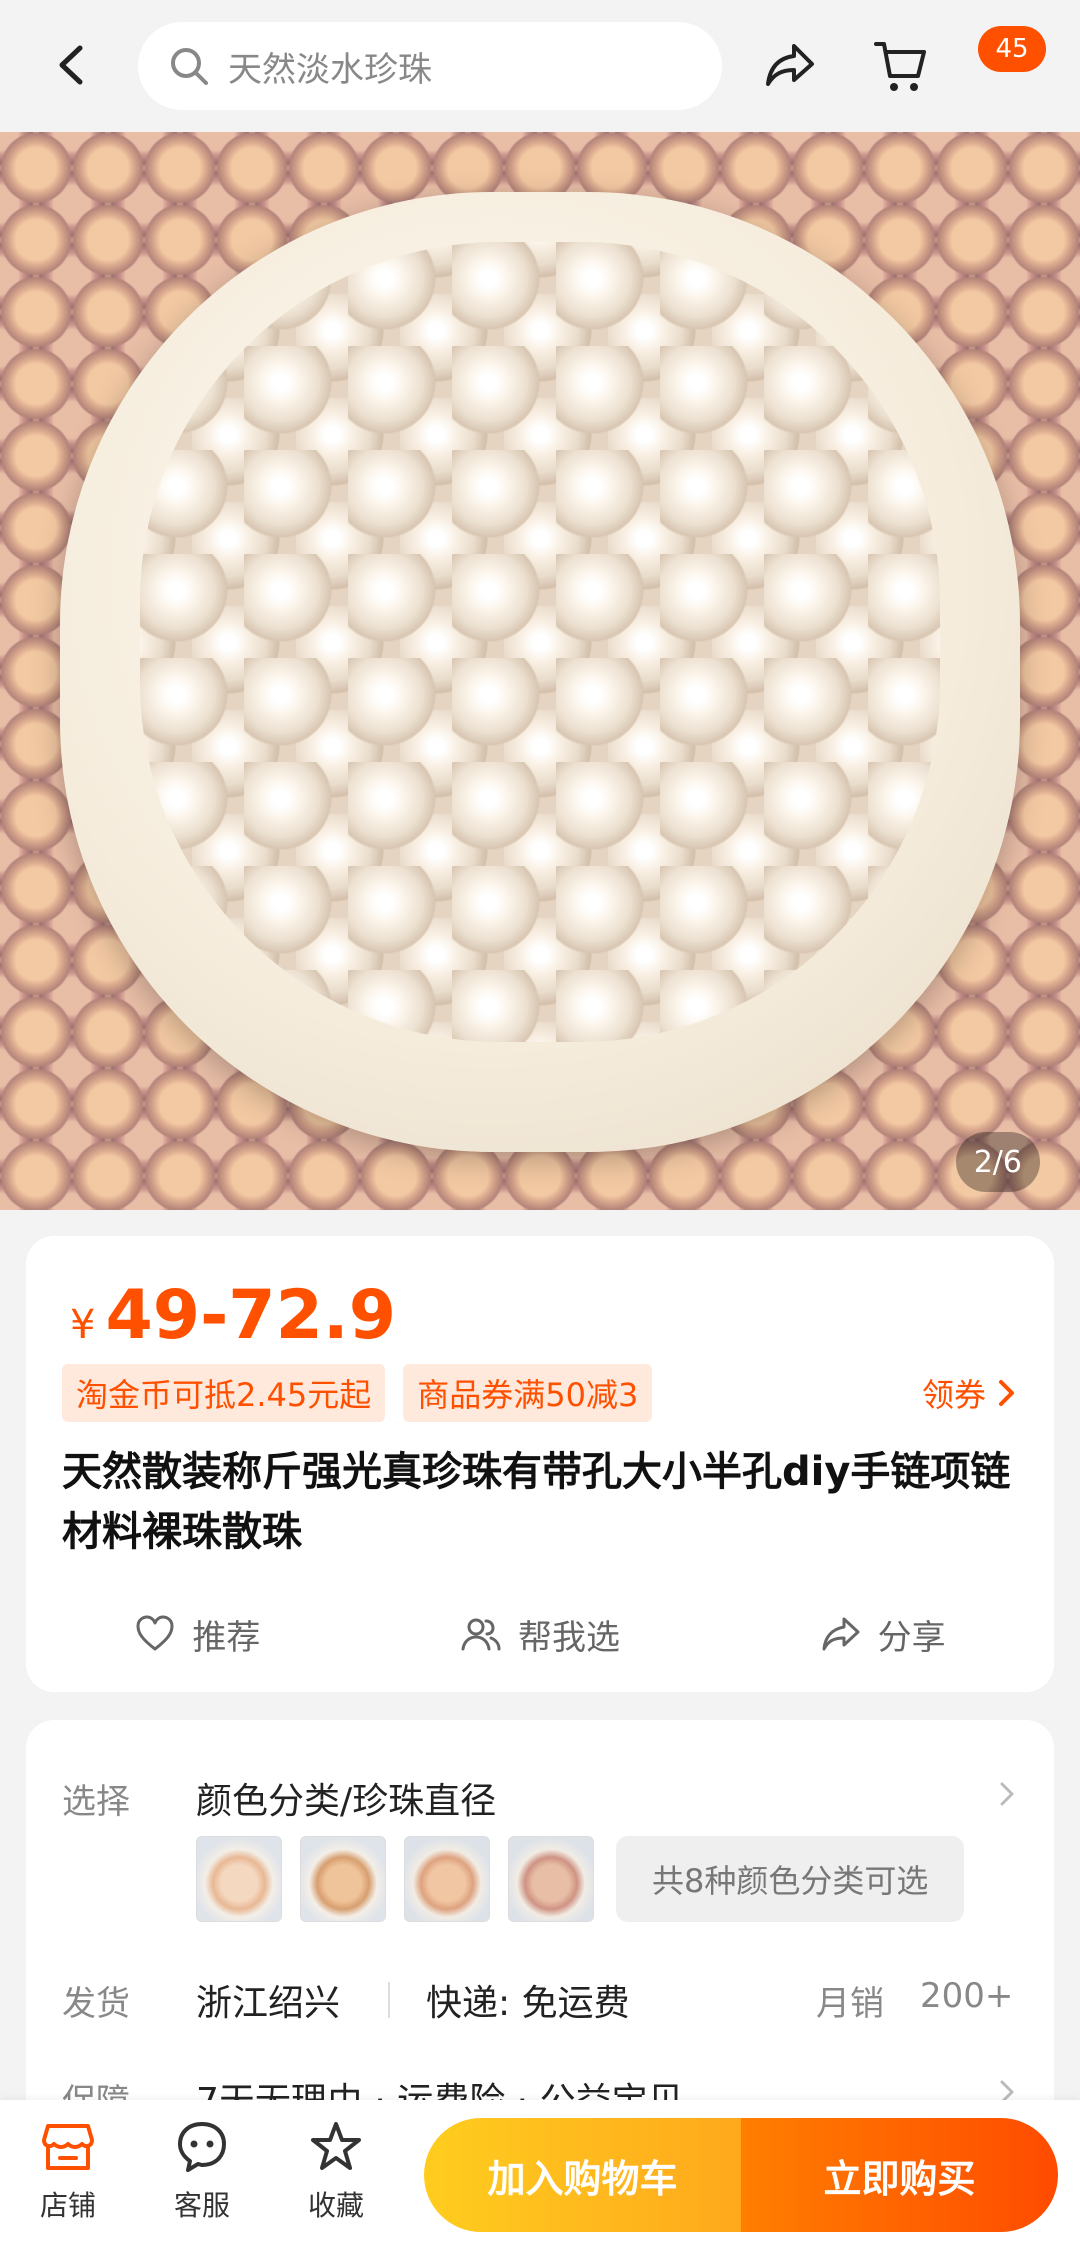 Image resolution: width=1080 pixels, height=2250 pixels. Describe the element at coordinates (346, 1801) in the screenshot. I see `select-value: 颜色分类/珍珠直径` at that location.